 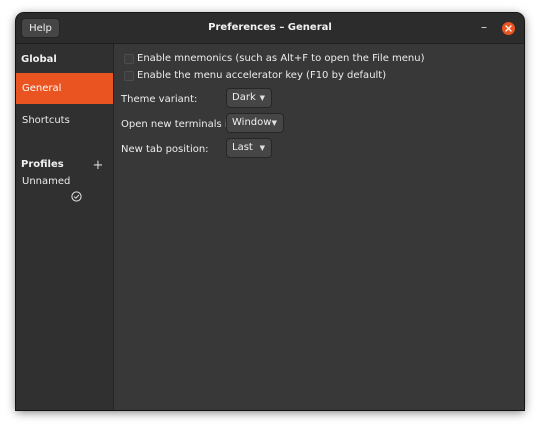 I want to click on sidebar-item-general: General, so click(x=64, y=88).